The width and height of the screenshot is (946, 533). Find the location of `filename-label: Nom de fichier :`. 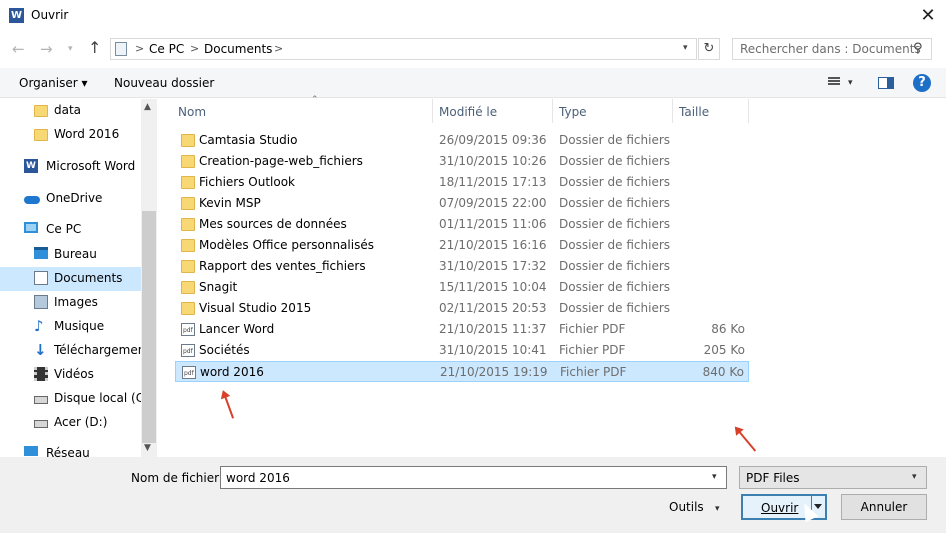

filename-label: Nom de fichier : is located at coordinates (179, 478).